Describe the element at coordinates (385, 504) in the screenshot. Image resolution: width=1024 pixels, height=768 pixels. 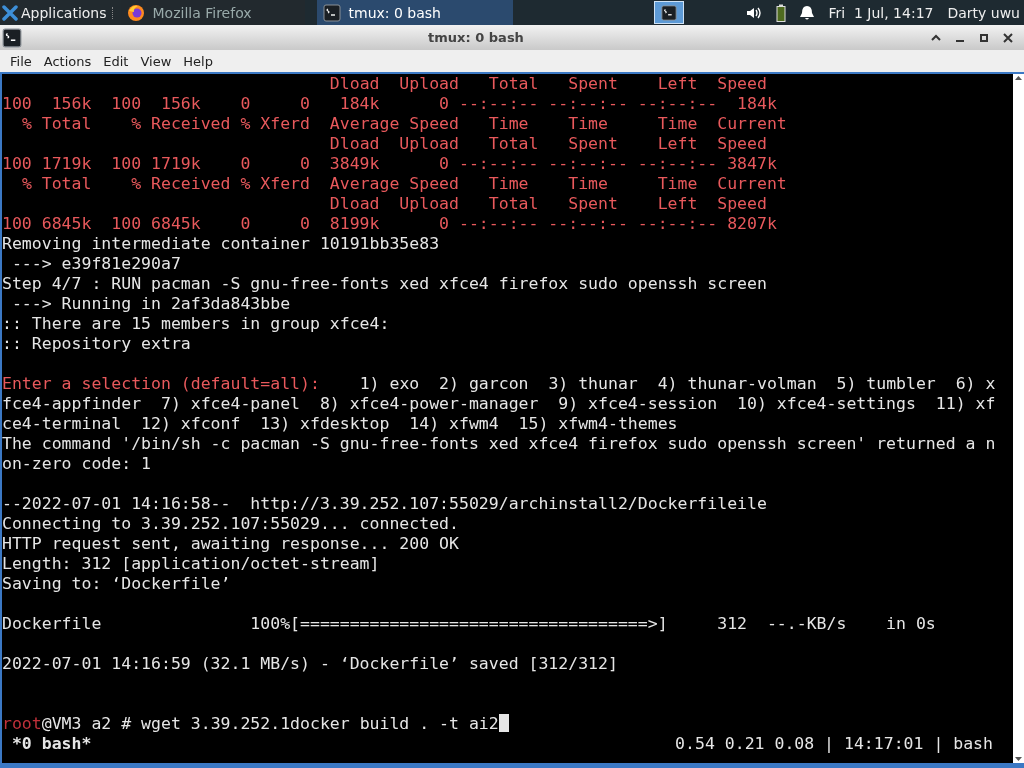
I see `terminal-line: --2022-07-01 14:16:58-- http://3.39.252.107:55029/archinstall2/Dockerfileile` at that location.